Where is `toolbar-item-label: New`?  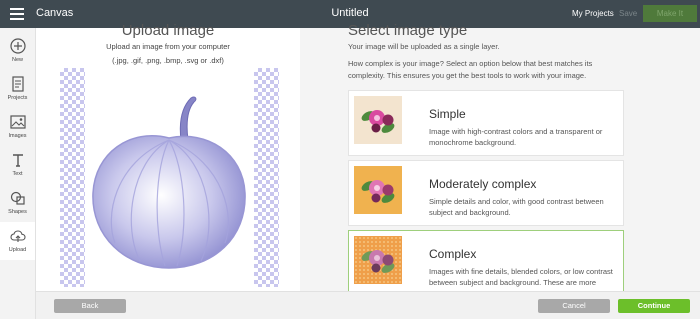
toolbar-item-label: New is located at coordinates (17, 60).